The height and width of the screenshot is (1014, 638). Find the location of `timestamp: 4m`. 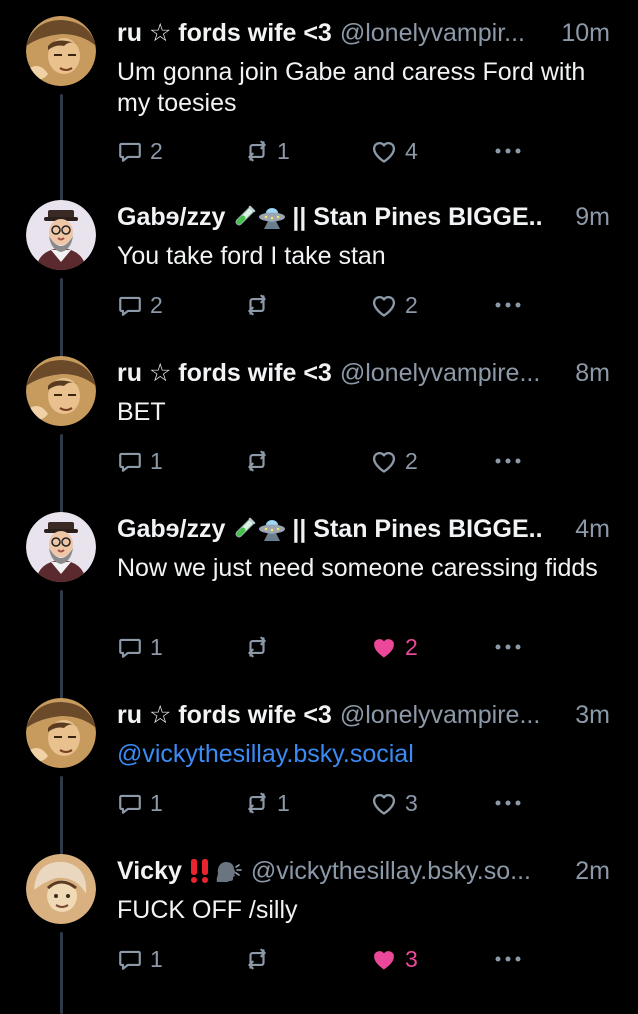

timestamp: 4m is located at coordinates (592, 529).